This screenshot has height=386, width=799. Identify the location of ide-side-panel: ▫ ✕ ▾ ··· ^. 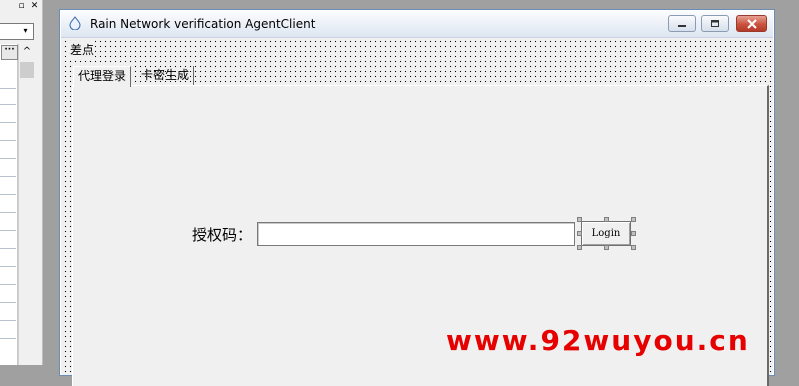
(21, 182).